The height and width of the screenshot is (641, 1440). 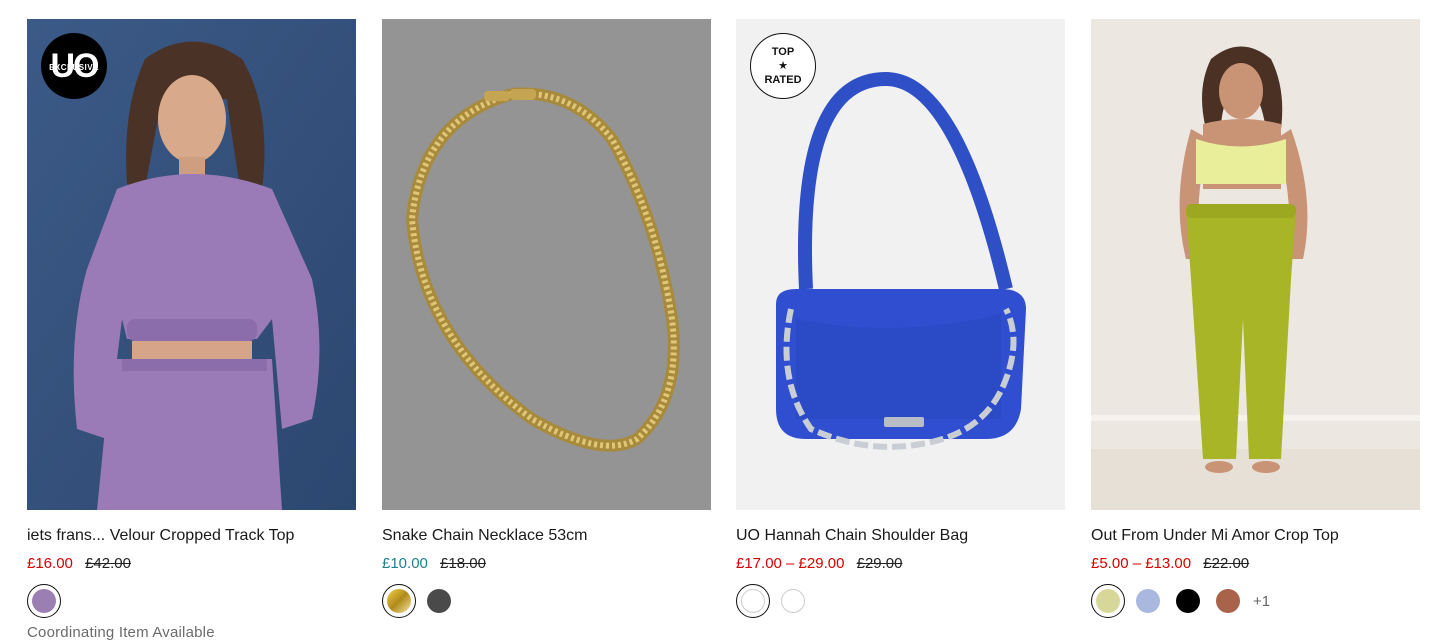 What do you see at coordinates (50, 563) in the screenshot?
I see `sale-price: £16.00` at bounding box center [50, 563].